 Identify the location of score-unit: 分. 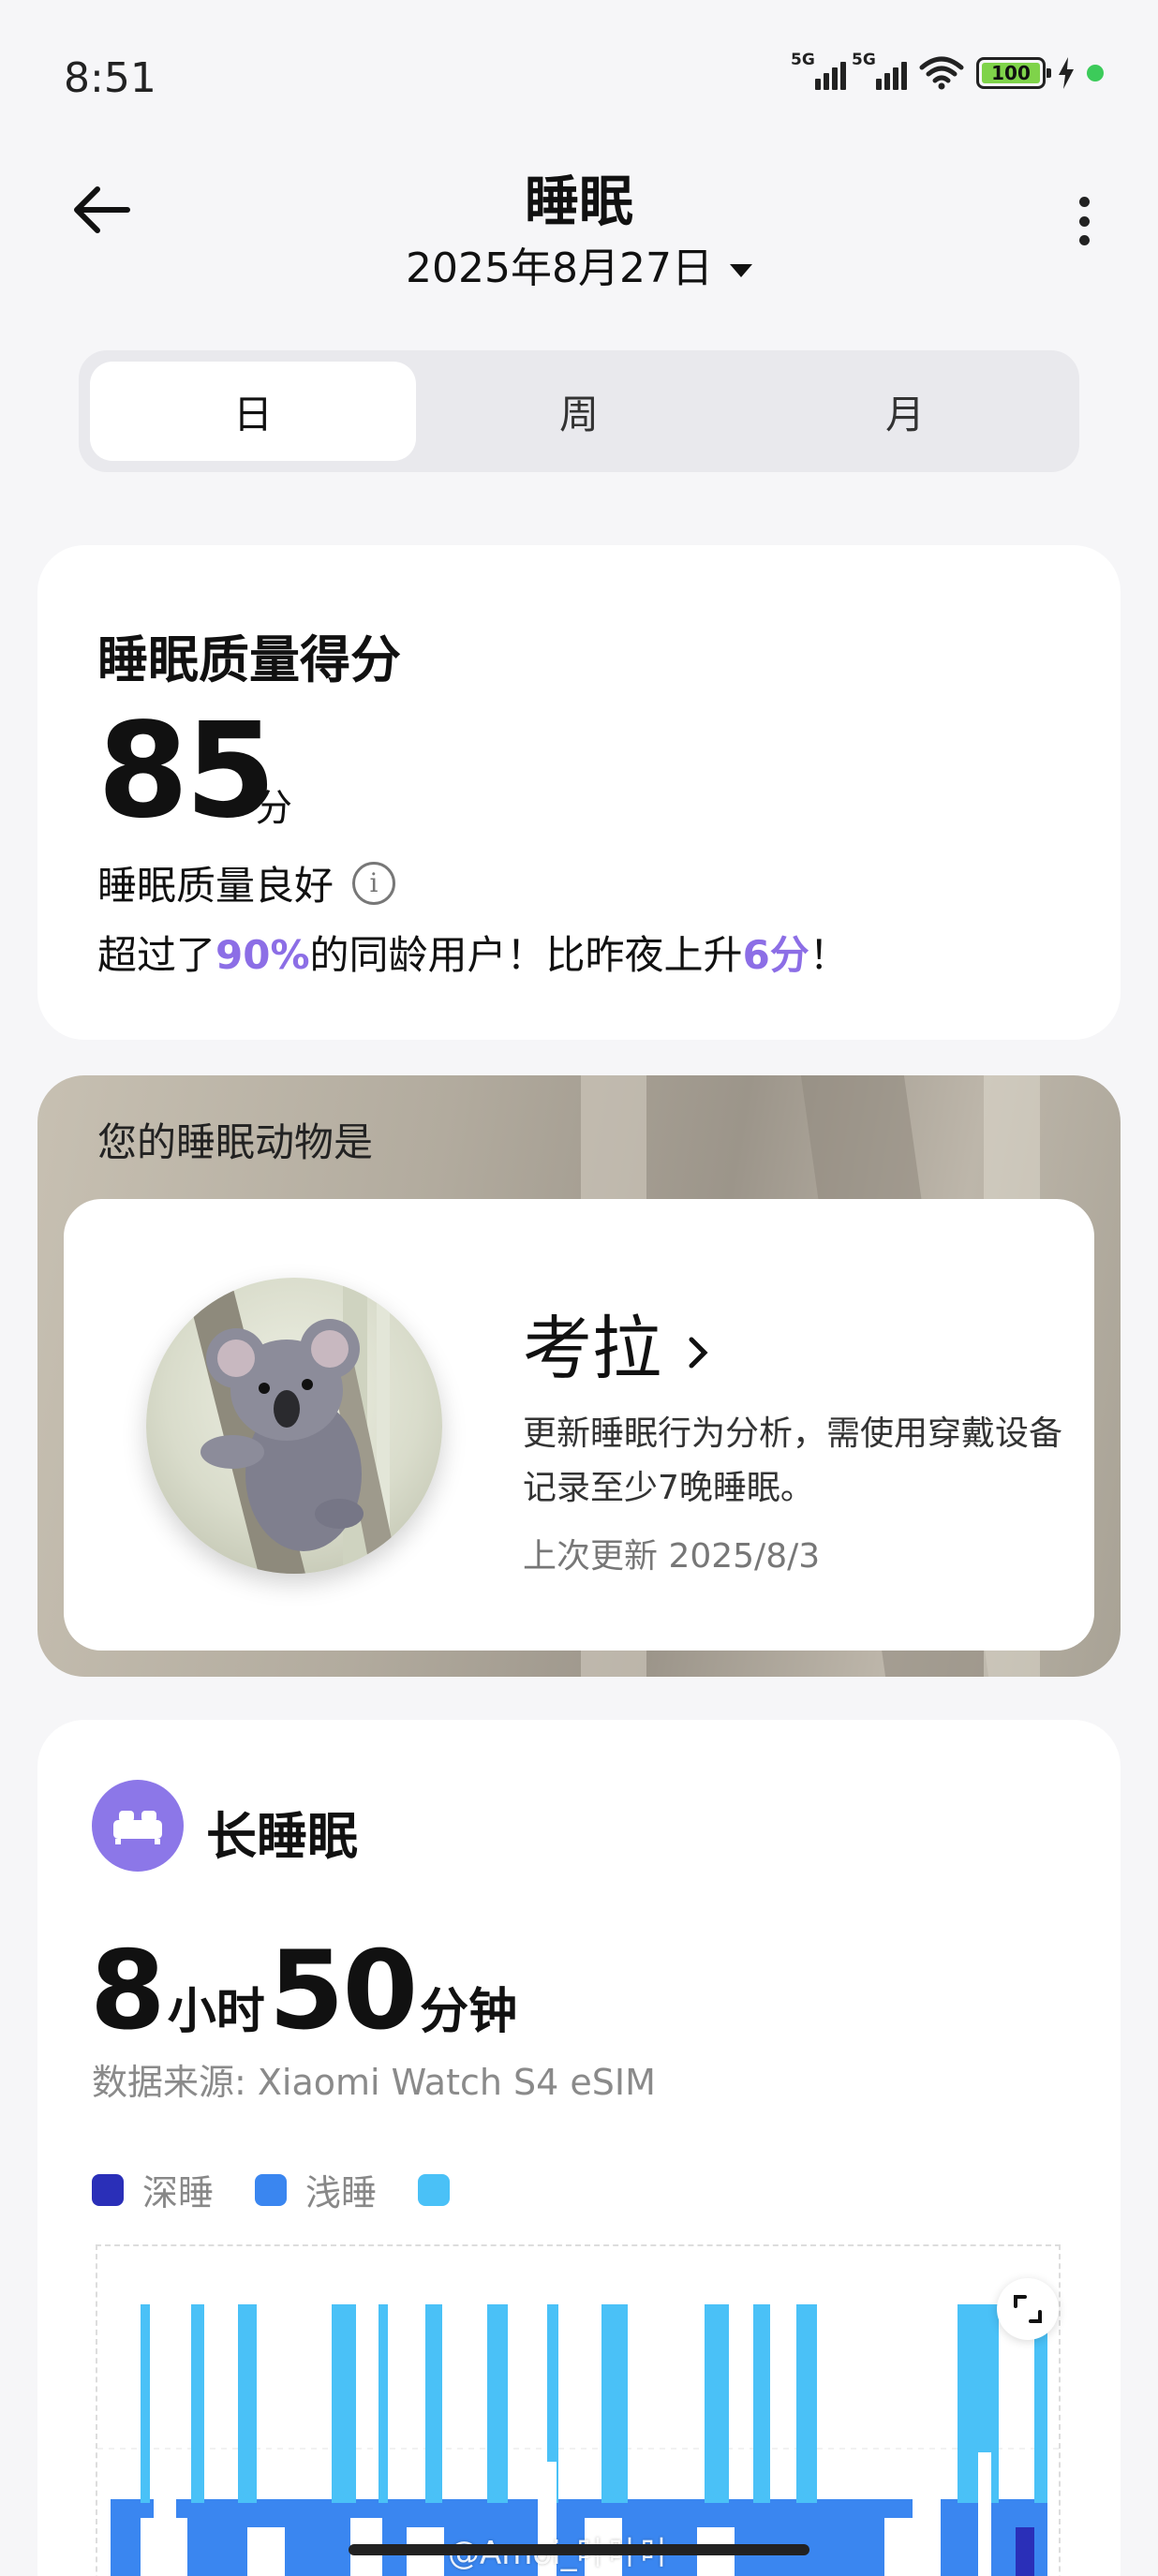
(273, 808).